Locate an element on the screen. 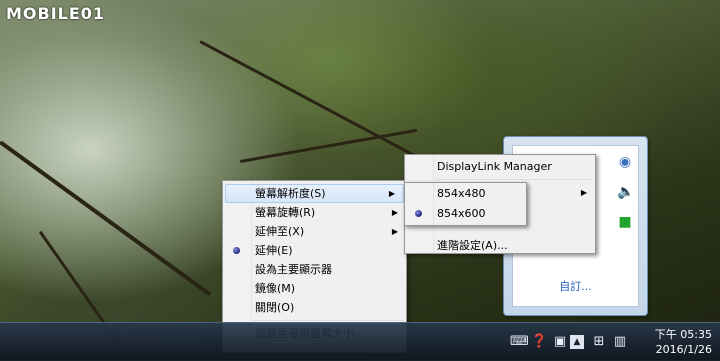  resolution-option: 854x480 is located at coordinates (465, 194).